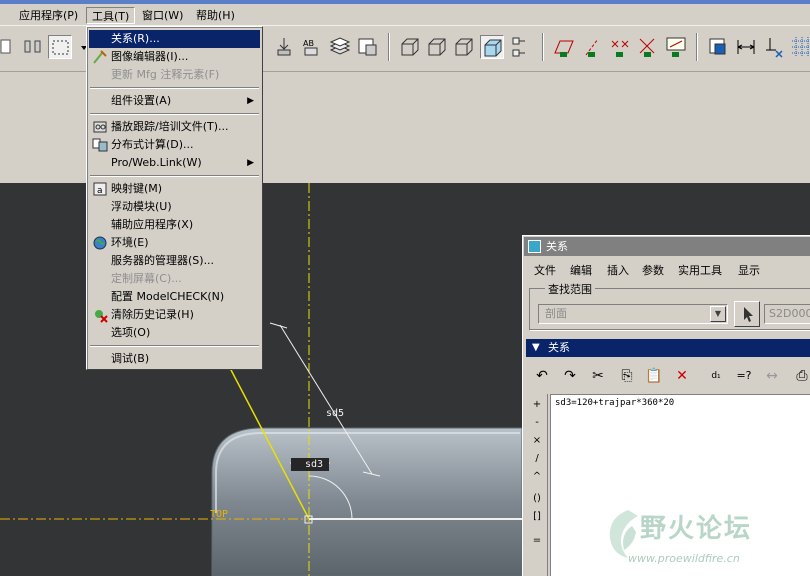 This screenshot has height=576, width=810. Describe the element at coordinates (772, 376) in the screenshot. I see `dimension-icon: ↔` at that location.